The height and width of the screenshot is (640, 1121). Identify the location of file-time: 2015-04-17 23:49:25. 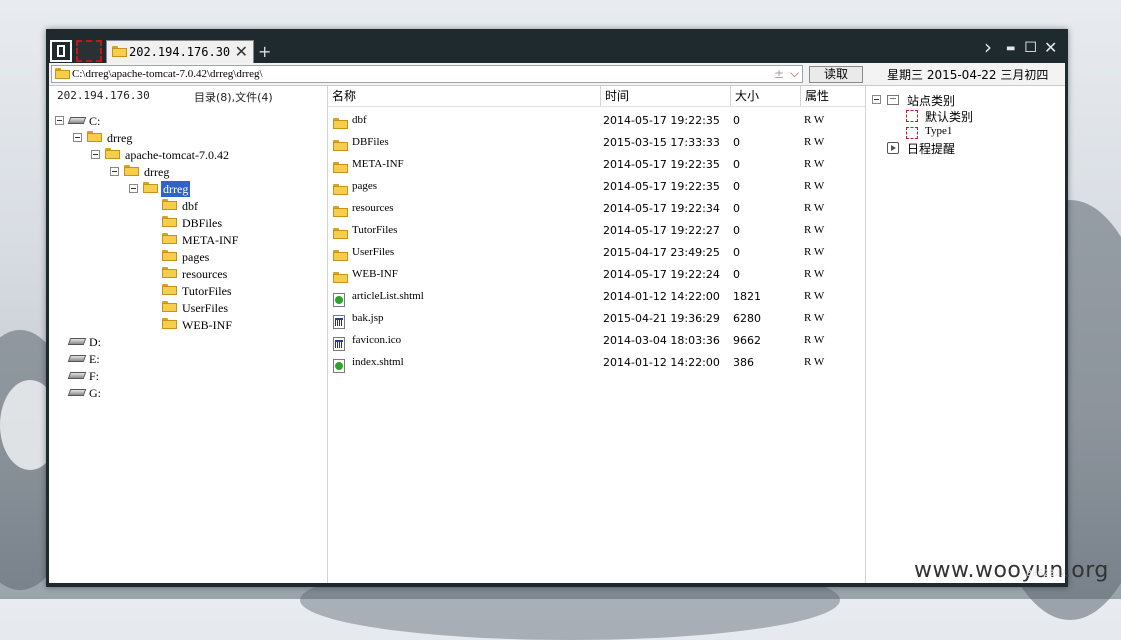
(661, 252).